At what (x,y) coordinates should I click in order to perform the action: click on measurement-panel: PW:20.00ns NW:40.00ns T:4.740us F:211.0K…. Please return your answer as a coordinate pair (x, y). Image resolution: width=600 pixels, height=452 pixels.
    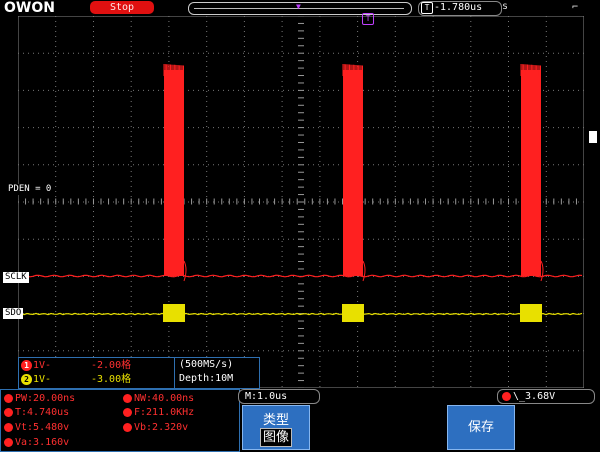
    Looking at the image, I should click on (120, 420).